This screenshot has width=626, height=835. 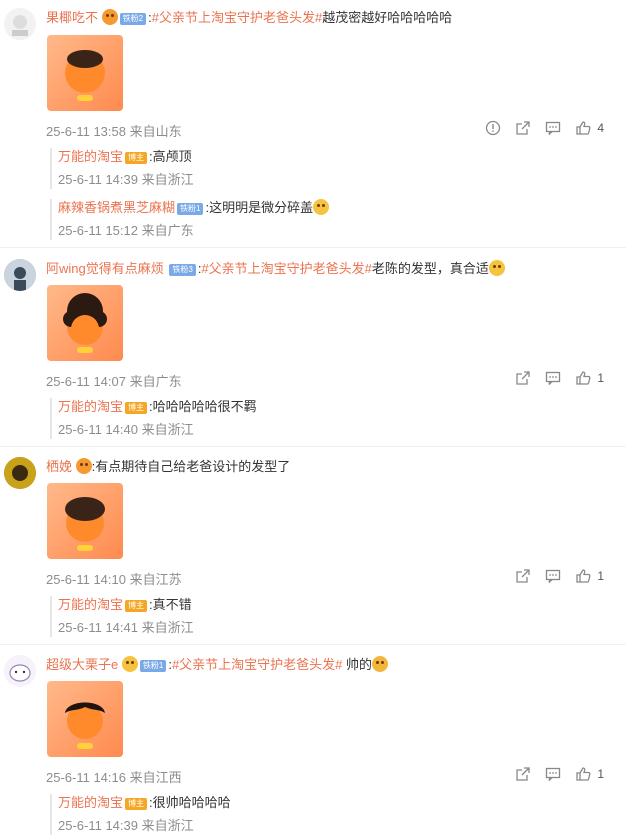 I want to click on reply-meta: 25-6-11 14:41 来自浙江, so click(x=126, y=627).